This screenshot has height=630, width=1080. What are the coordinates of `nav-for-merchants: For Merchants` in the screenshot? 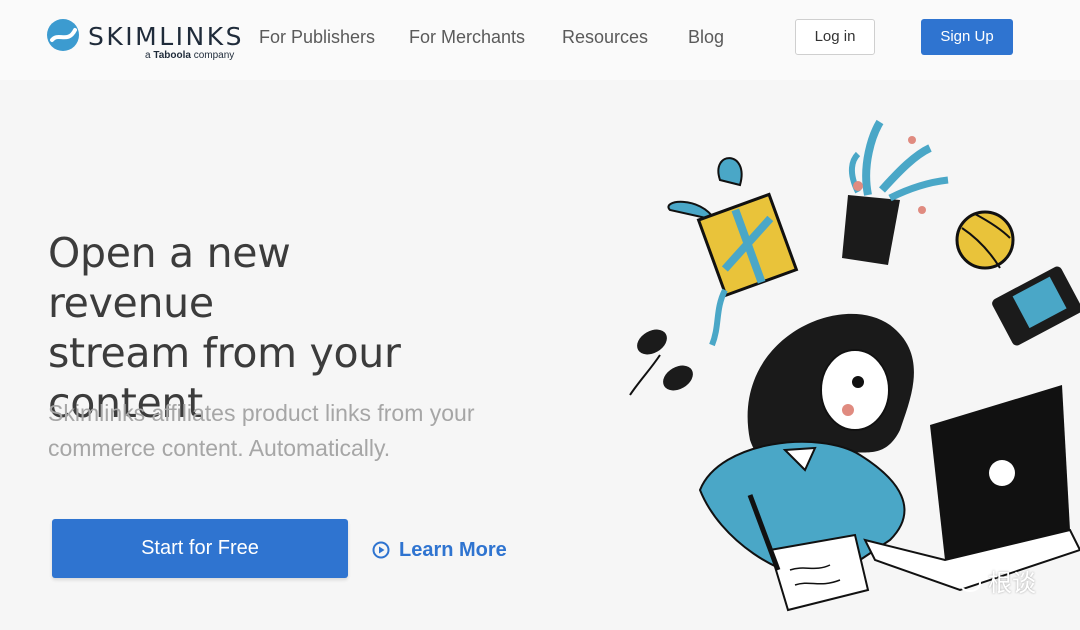 It's located at (467, 37).